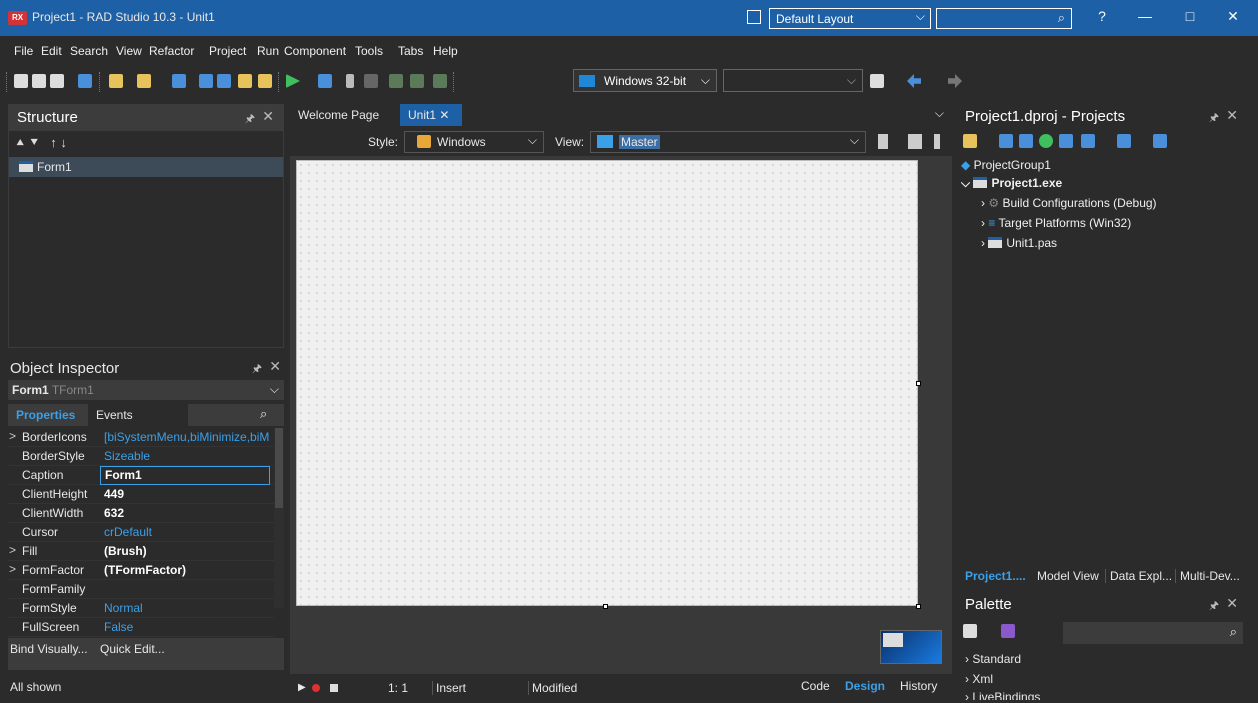 The width and height of the screenshot is (1258, 703). Describe the element at coordinates (728, 142) in the screenshot. I see `view-combo: Master ⌵` at that location.